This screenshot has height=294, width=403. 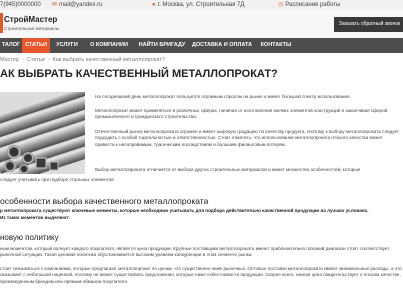 I want to click on clock-icon: ◷, so click(x=281, y=5).